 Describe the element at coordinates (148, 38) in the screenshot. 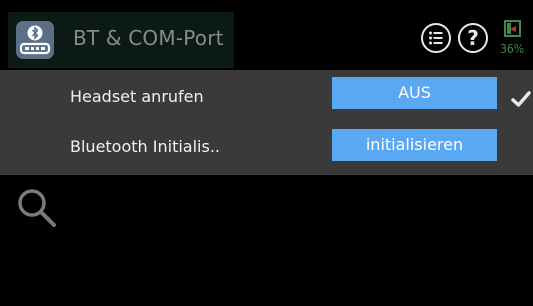

I see `page-title: BT & COM-Port` at that location.